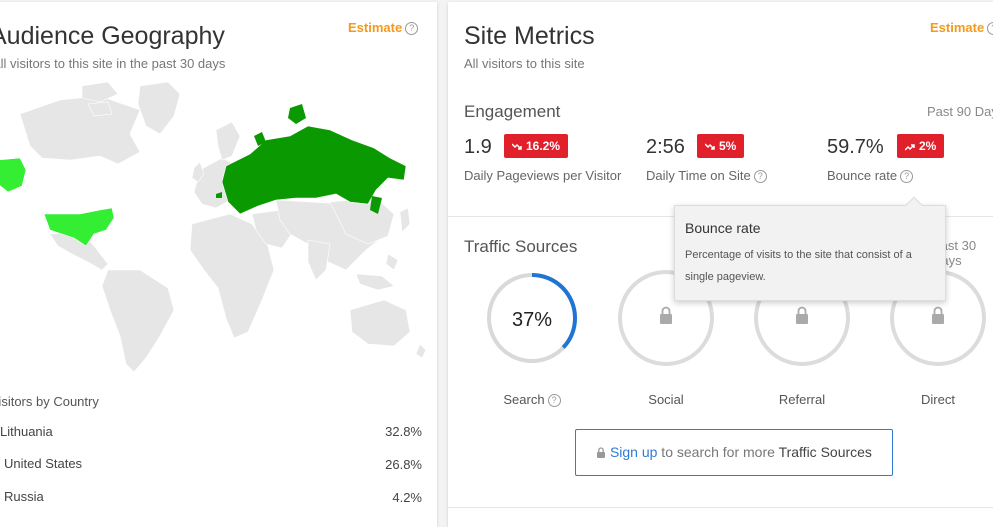  Describe the element at coordinates (723, 228) in the screenshot. I see `tooltip-title: Bounce rate` at that location.